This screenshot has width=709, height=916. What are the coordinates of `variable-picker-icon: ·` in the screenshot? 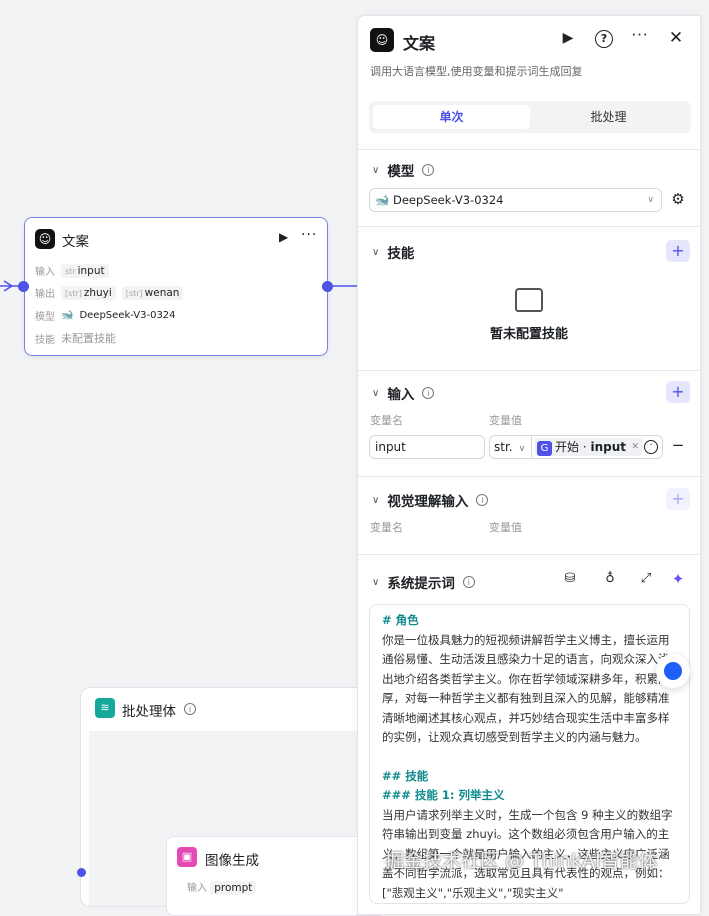 It's located at (651, 447).